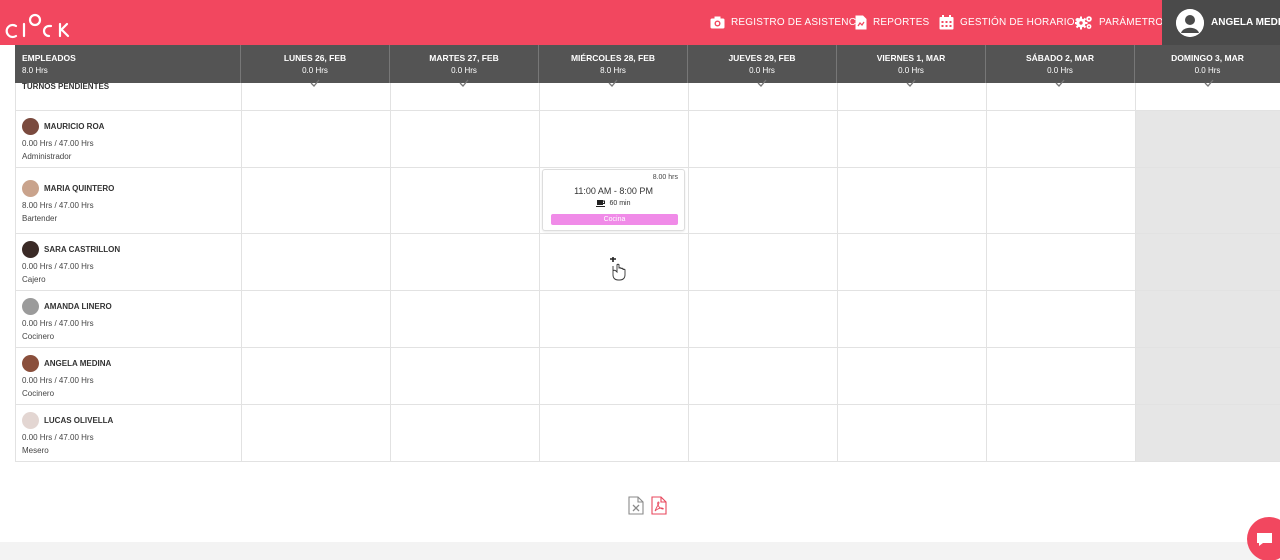  What do you see at coordinates (1135, 22) in the screenshot?
I see `nav-label: PARÁMETROS` at bounding box center [1135, 22].